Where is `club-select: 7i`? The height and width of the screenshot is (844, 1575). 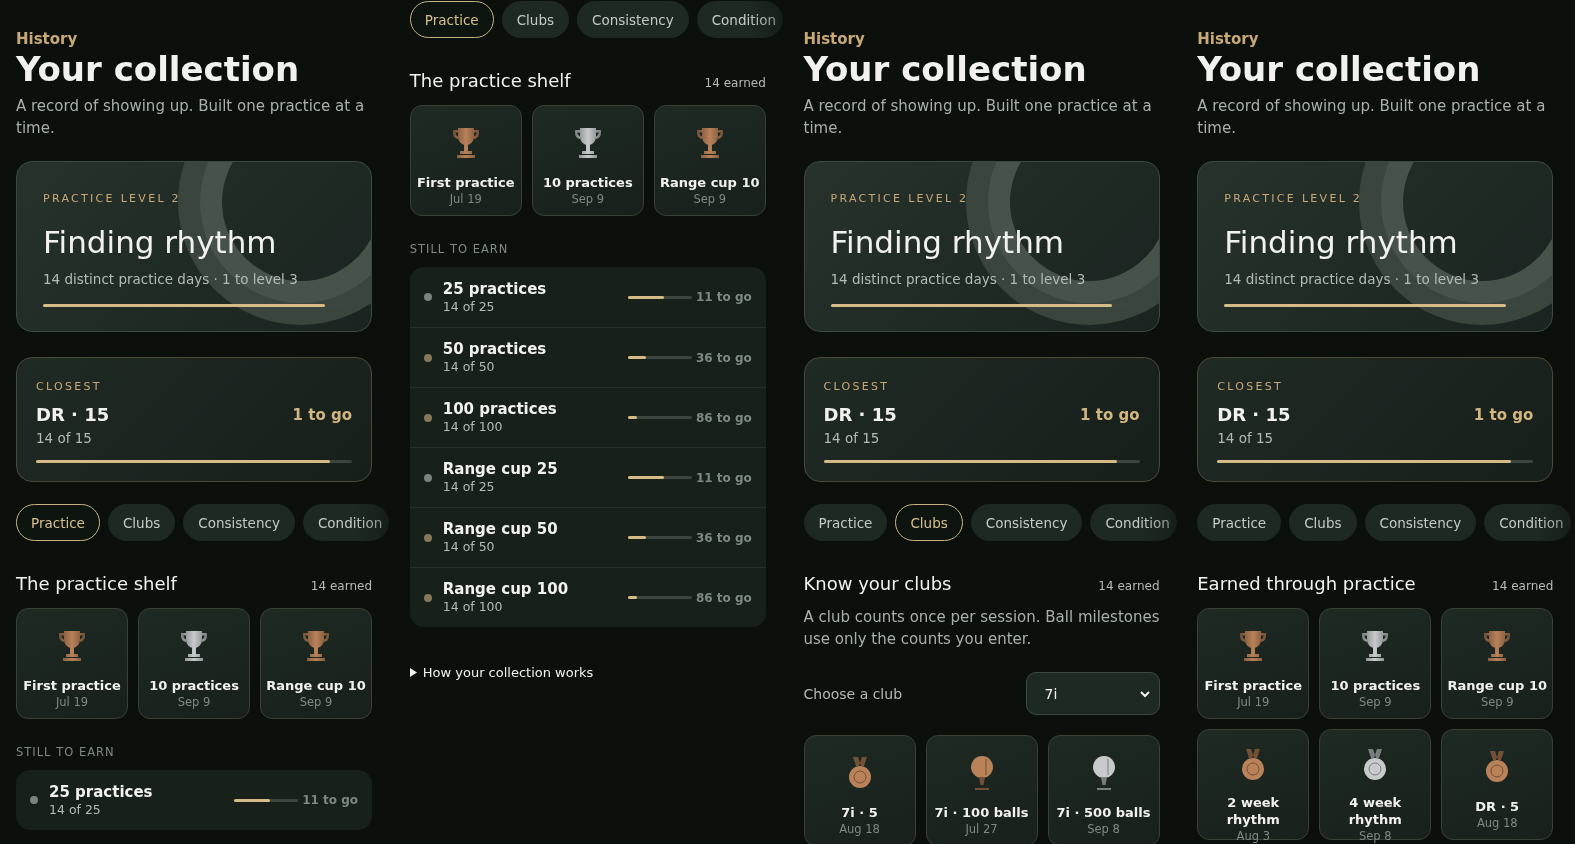
club-select: 7i is located at coordinates (1092, 693).